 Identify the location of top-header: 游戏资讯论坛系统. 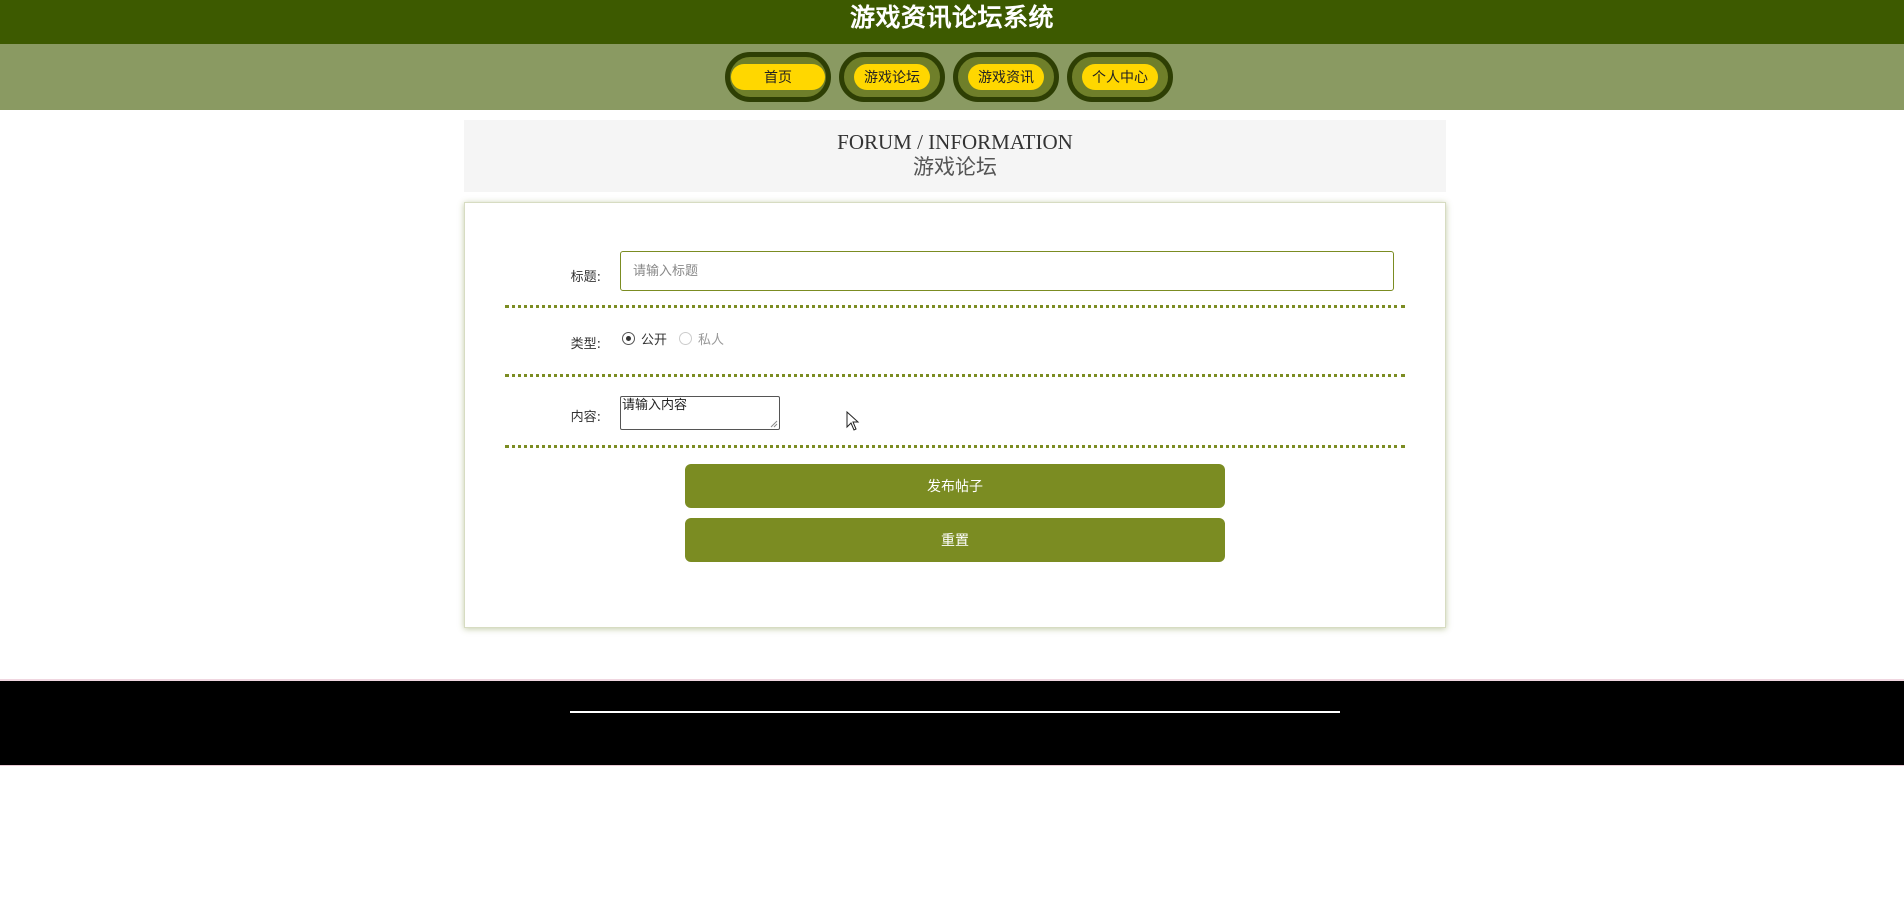
(952, 22).